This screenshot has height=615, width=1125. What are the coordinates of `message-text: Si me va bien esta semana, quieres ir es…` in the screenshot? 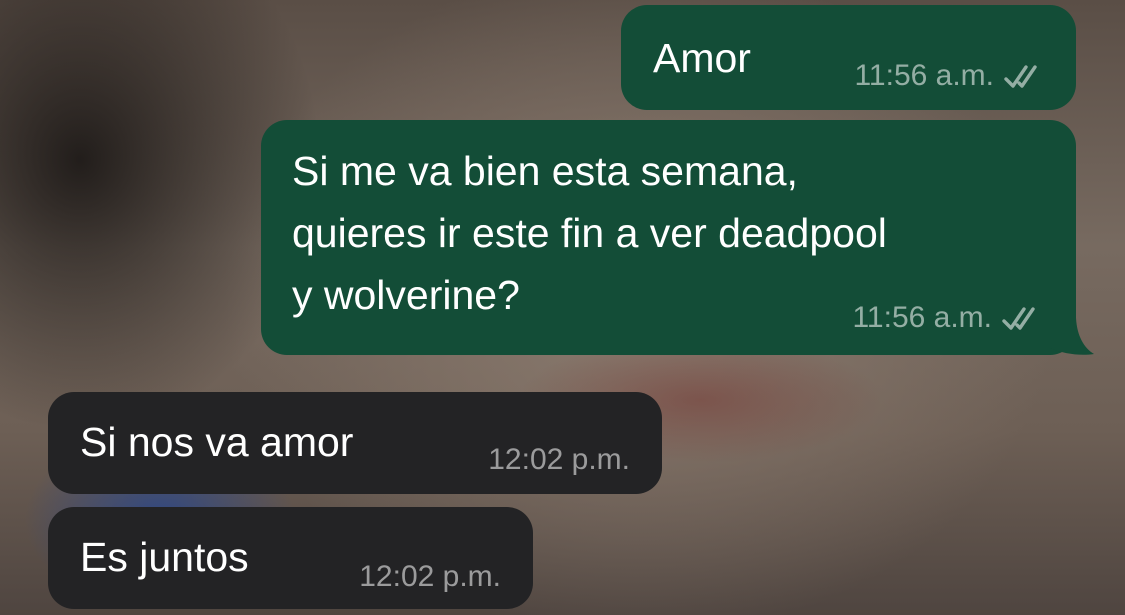 It's located at (589, 233).